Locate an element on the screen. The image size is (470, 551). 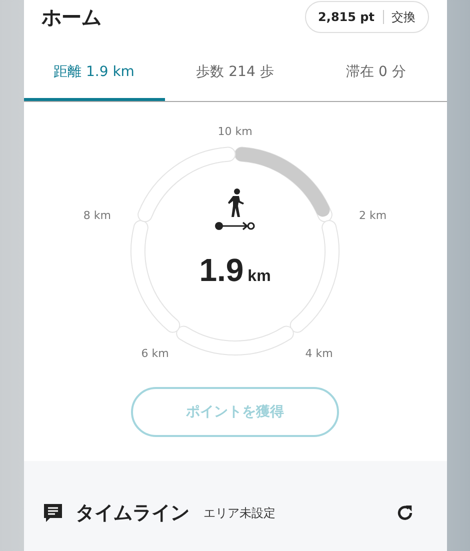
scale-label: 4 km is located at coordinates (319, 353).